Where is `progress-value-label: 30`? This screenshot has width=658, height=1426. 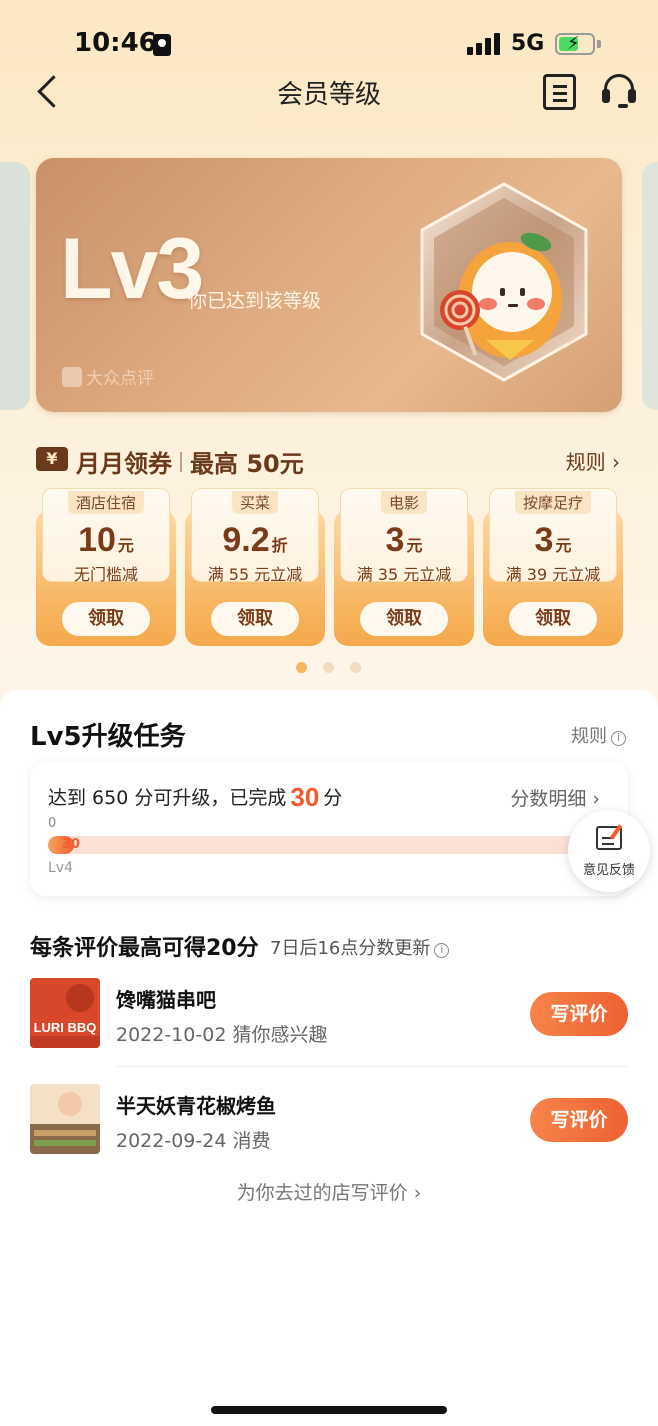 progress-value-label: 30 is located at coordinates (71, 844).